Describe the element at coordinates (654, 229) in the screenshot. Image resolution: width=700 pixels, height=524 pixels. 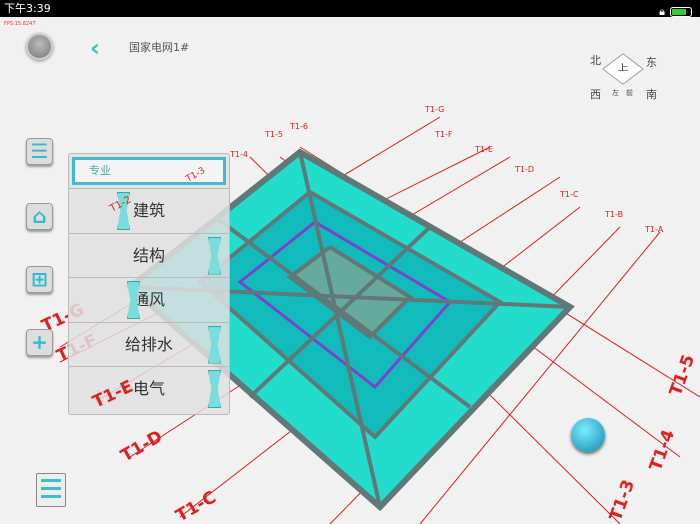
I see `grid-label: T1-A` at that location.